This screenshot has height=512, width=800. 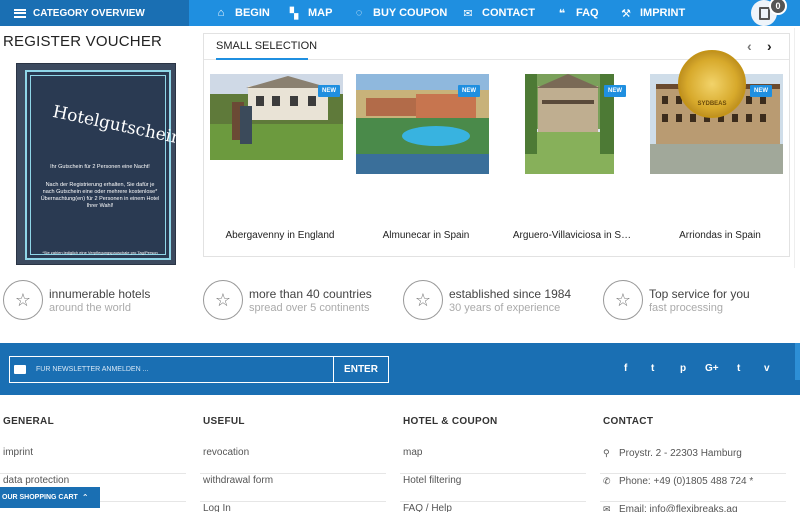 I want to click on envelope-icon, so click(x=20, y=369).